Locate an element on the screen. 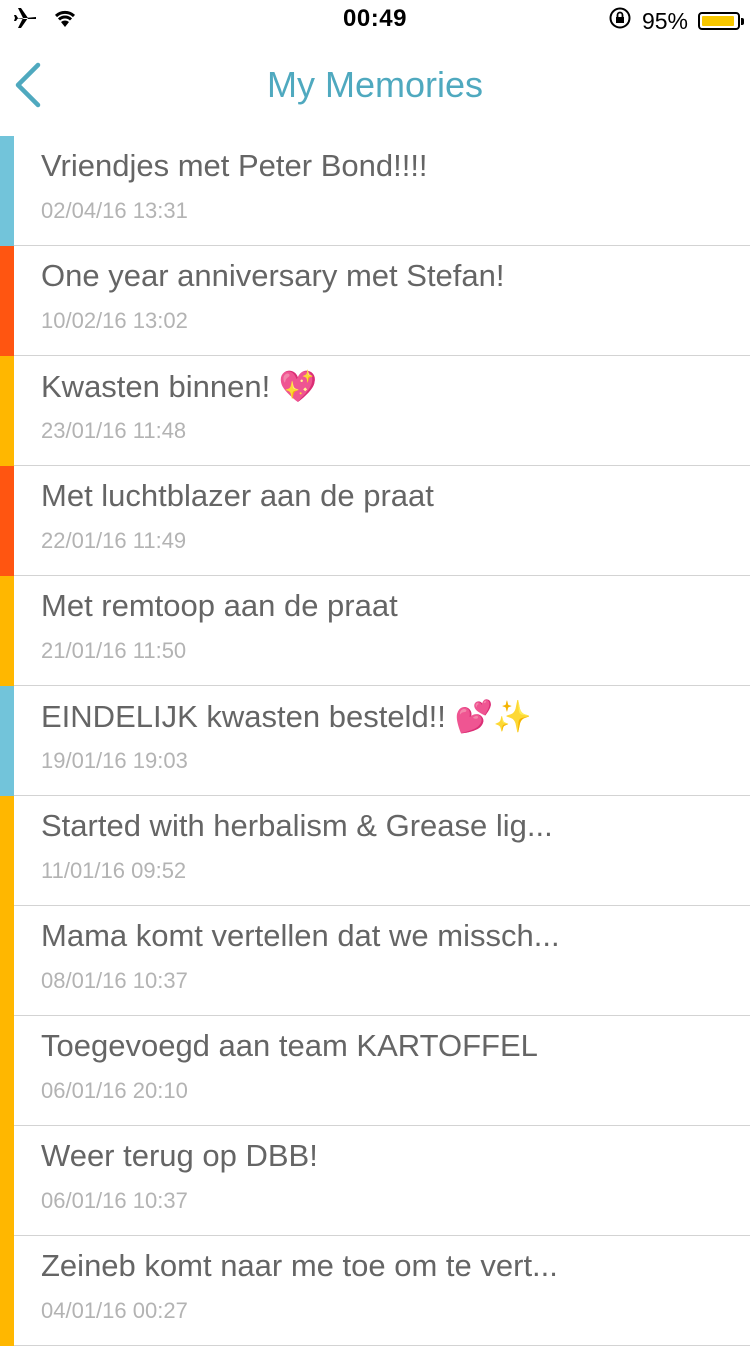  rotation-lock-icon is located at coordinates (620, 21).